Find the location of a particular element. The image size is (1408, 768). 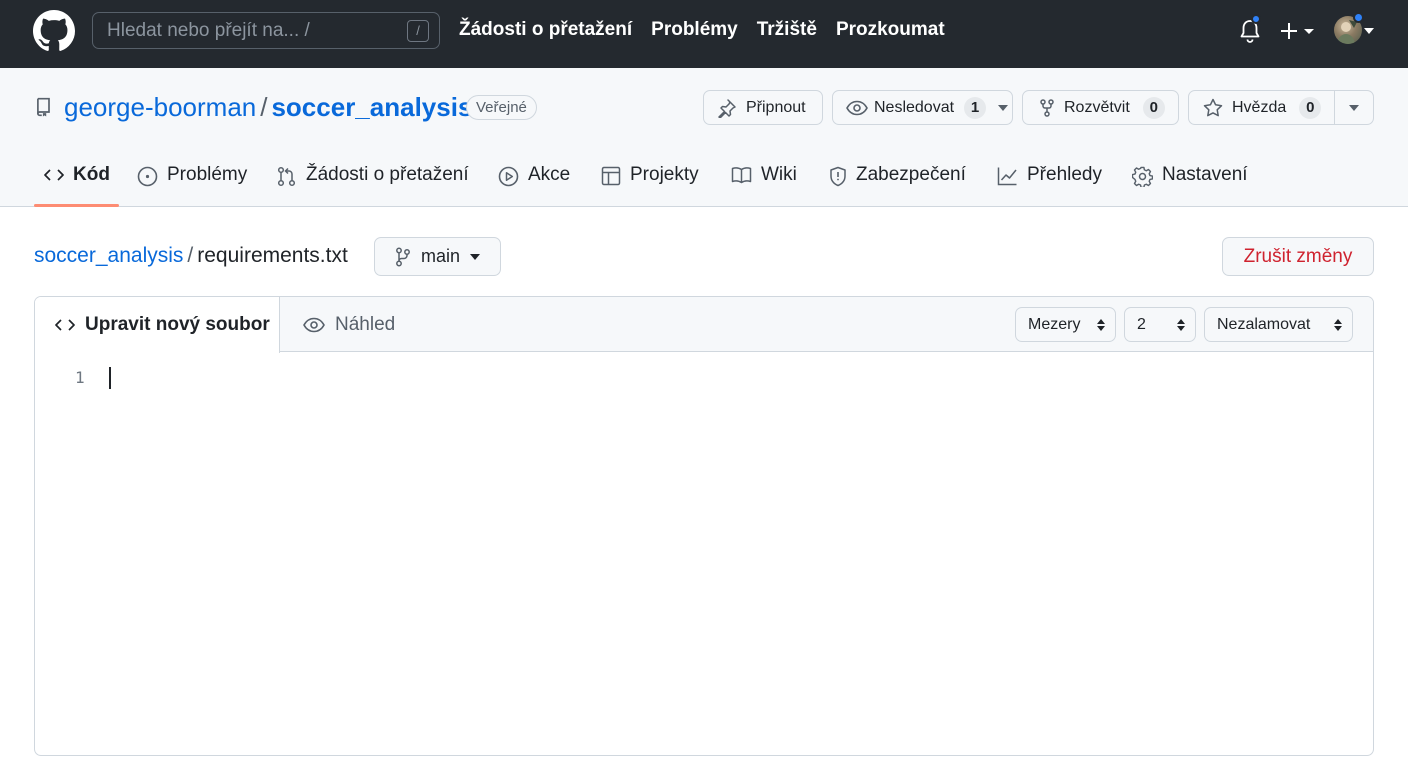

watch-button: Nesledovat 1 is located at coordinates (922, 107).